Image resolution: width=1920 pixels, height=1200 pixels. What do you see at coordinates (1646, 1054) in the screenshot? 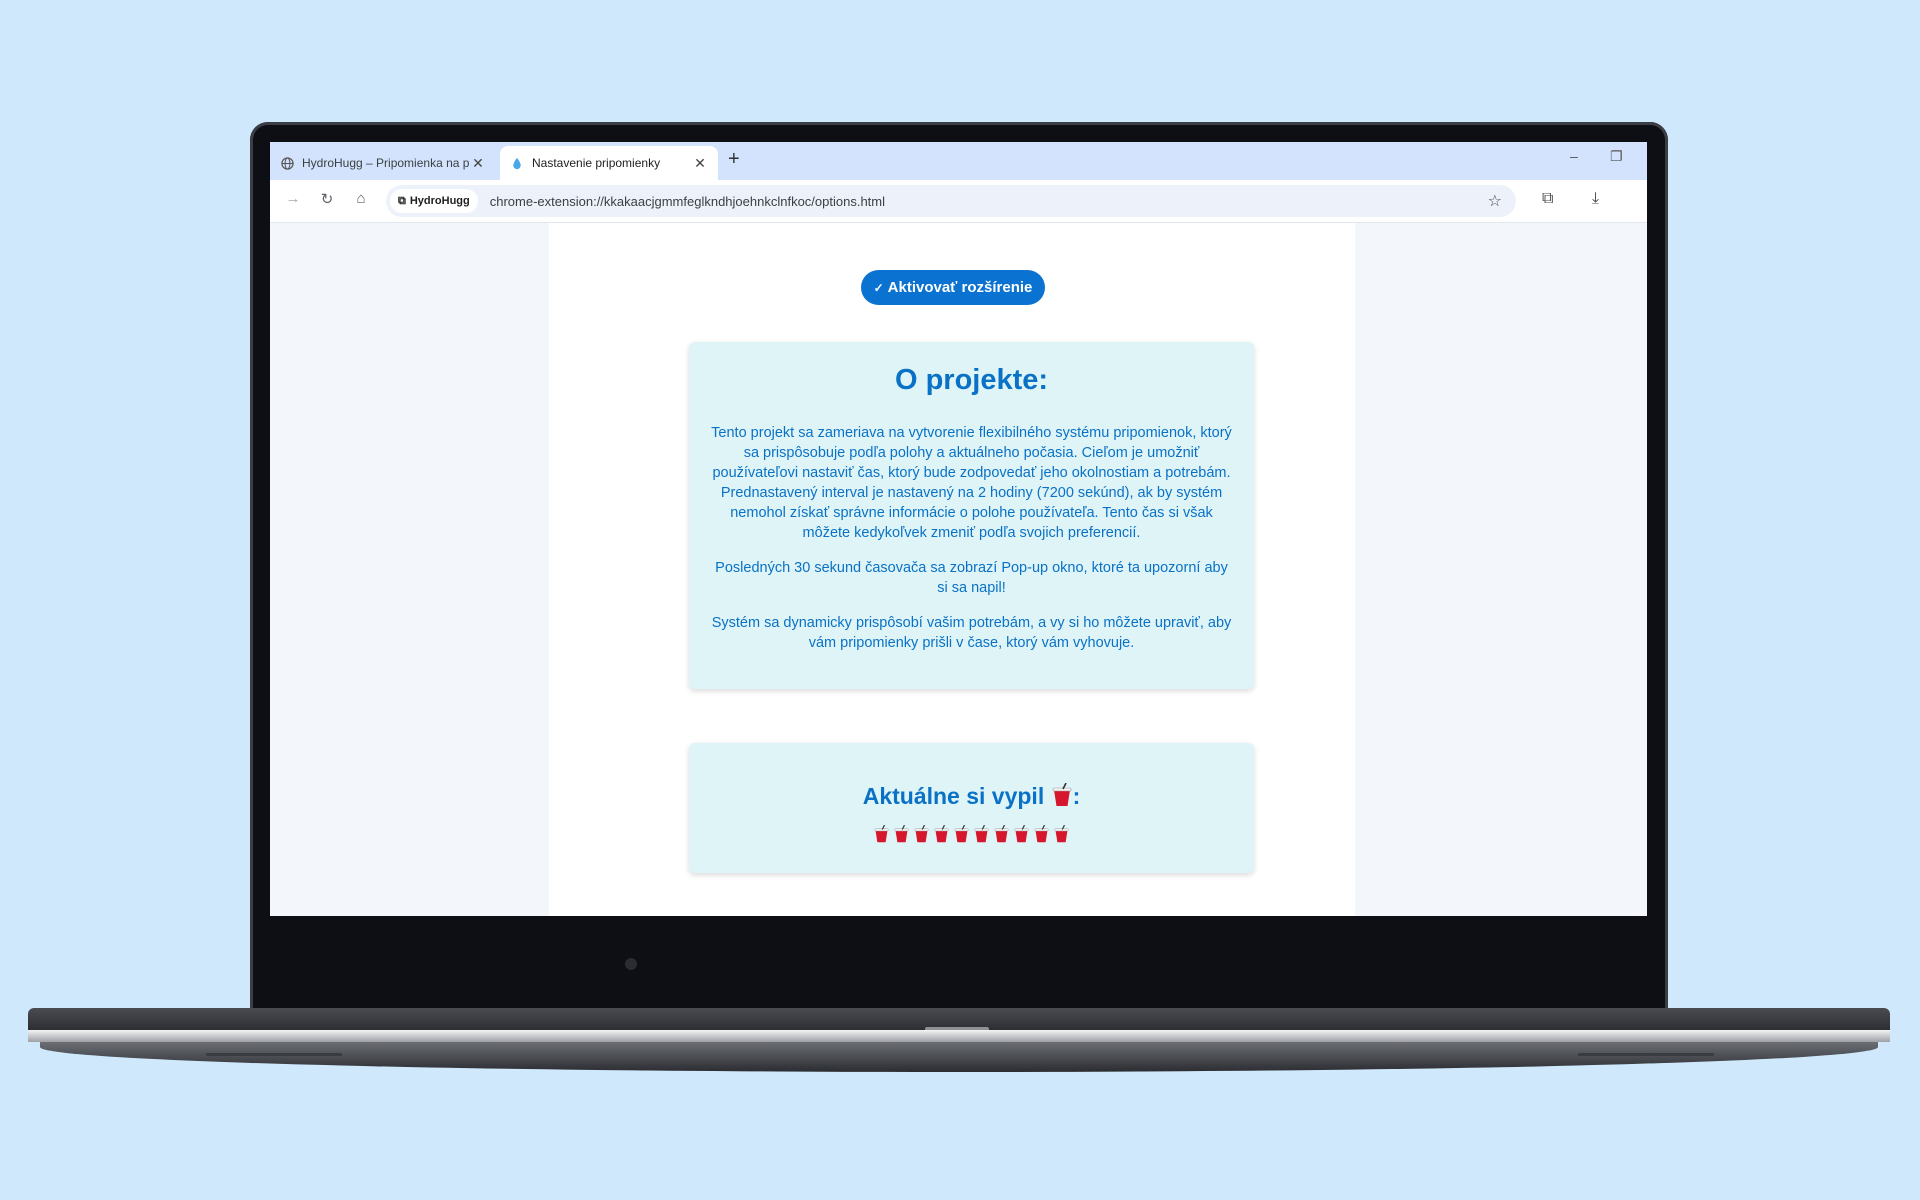
I see `speaker-vent-right` at bounding box center [1646, 1054].